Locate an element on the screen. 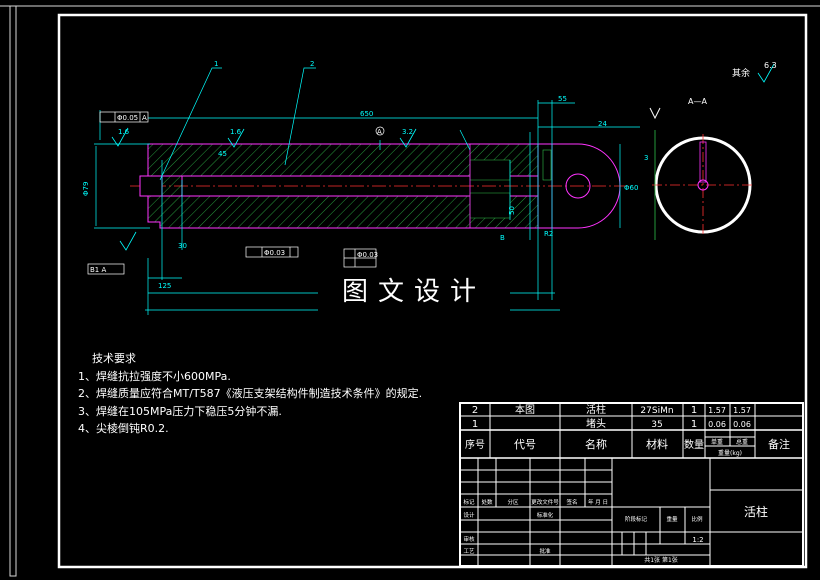 The width and height of the screenshot is (820, 580). header-code: 代号 is located at coordinates (525, 444).